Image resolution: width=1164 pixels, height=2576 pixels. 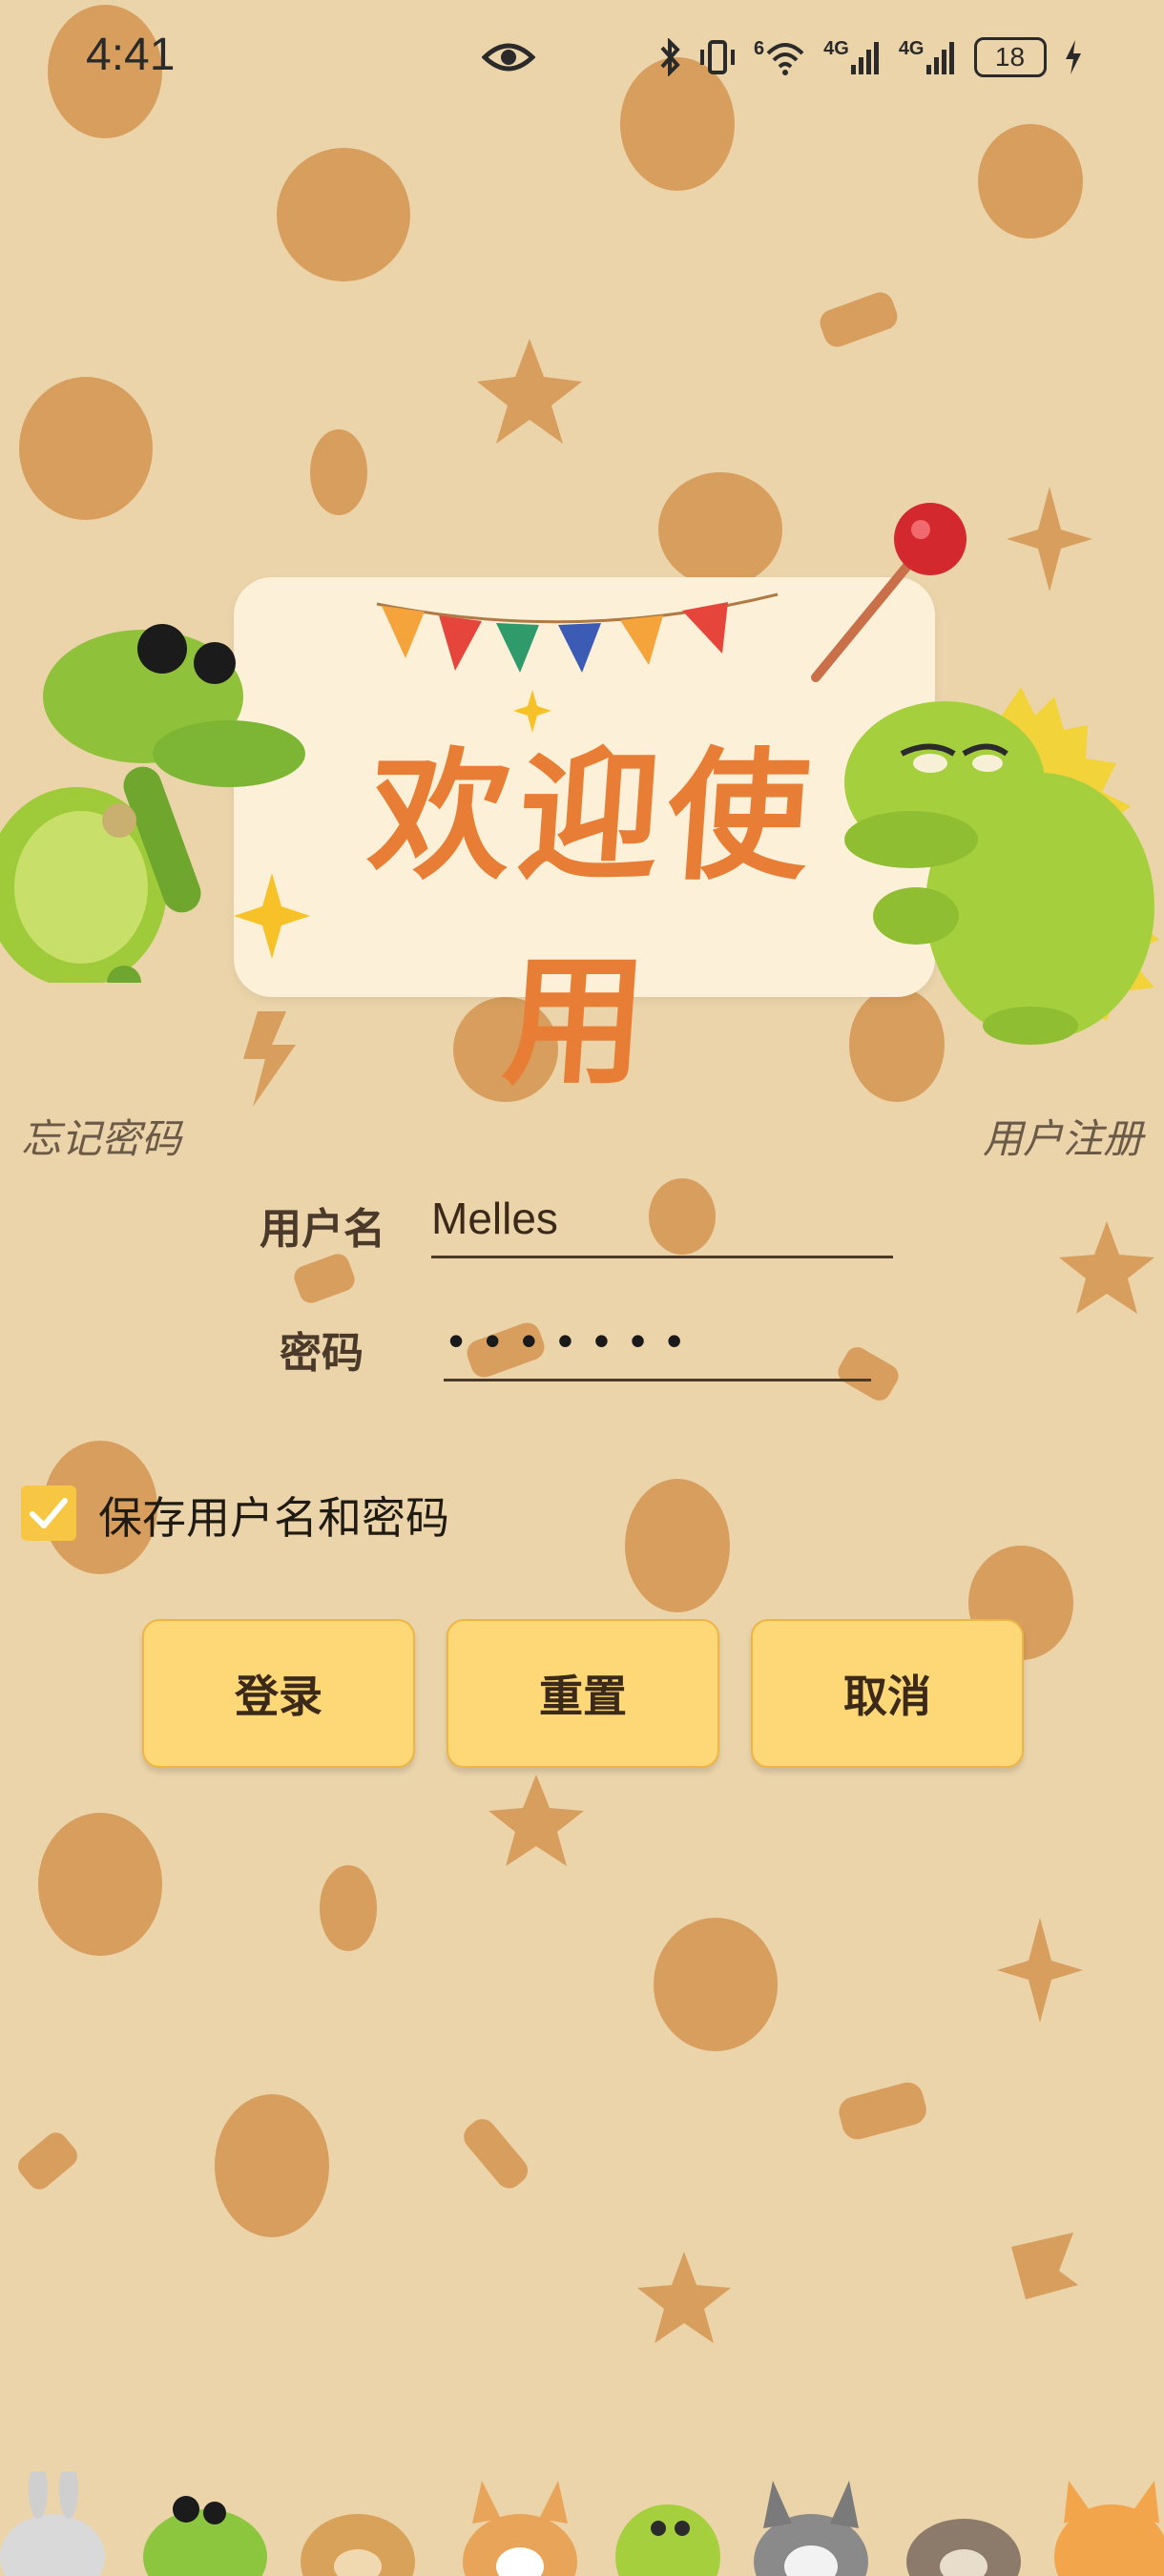 I want to click on dinosaur-icon, so click(x=667, y=2540).